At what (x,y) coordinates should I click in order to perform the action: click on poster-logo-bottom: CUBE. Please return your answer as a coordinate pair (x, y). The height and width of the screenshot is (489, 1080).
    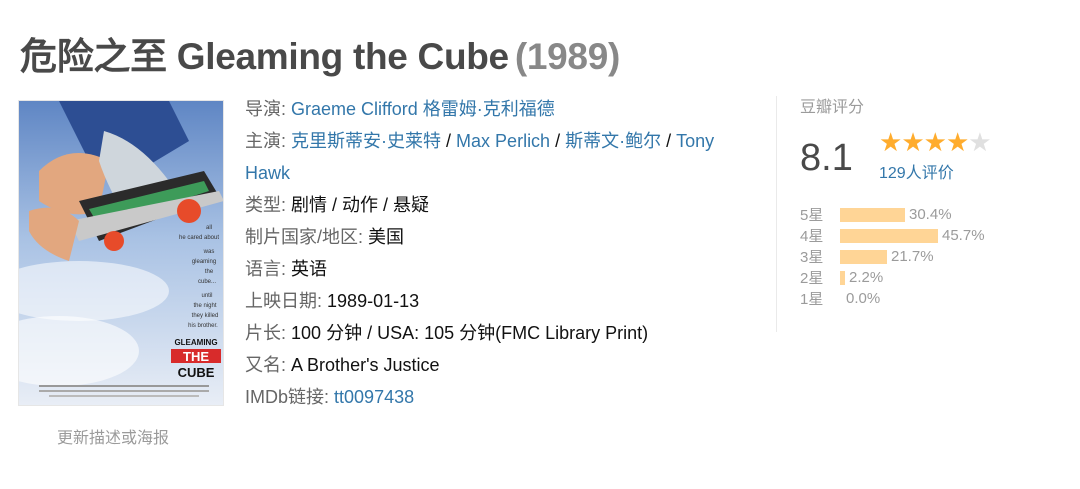
    Looking at the image, I should click on (196, 372).